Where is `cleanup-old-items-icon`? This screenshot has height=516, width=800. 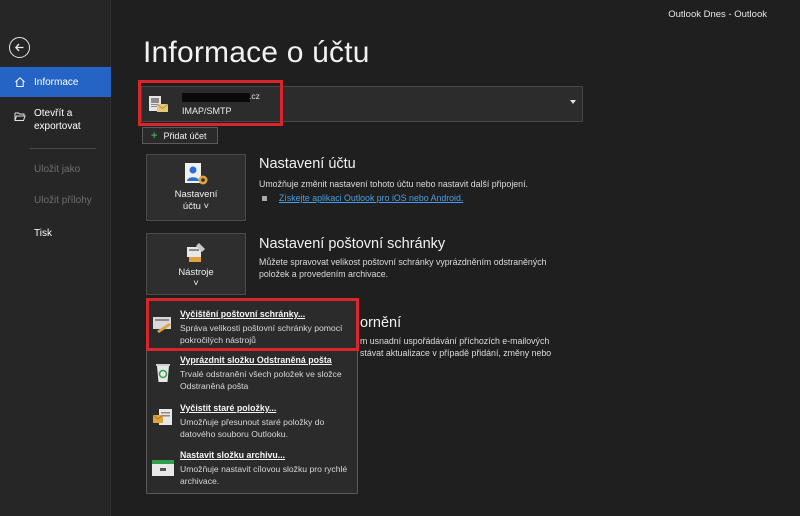
cleanup-old-items-icon is located at coordinates (163, 417).